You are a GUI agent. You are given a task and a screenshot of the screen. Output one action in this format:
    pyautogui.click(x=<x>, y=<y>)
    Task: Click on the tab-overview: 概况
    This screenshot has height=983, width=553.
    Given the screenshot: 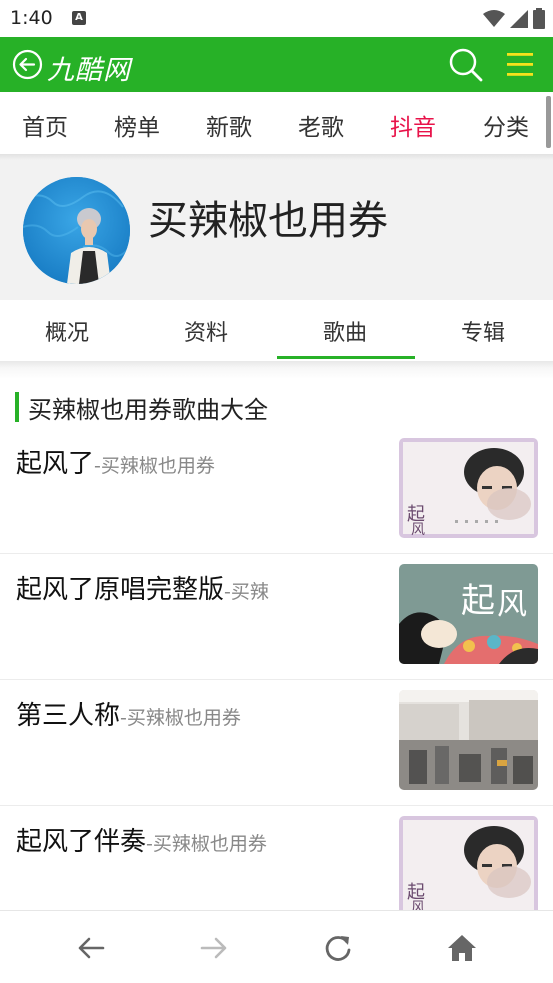 What is the action you would take?
    pyautogui.click(x=67, y=331)
    